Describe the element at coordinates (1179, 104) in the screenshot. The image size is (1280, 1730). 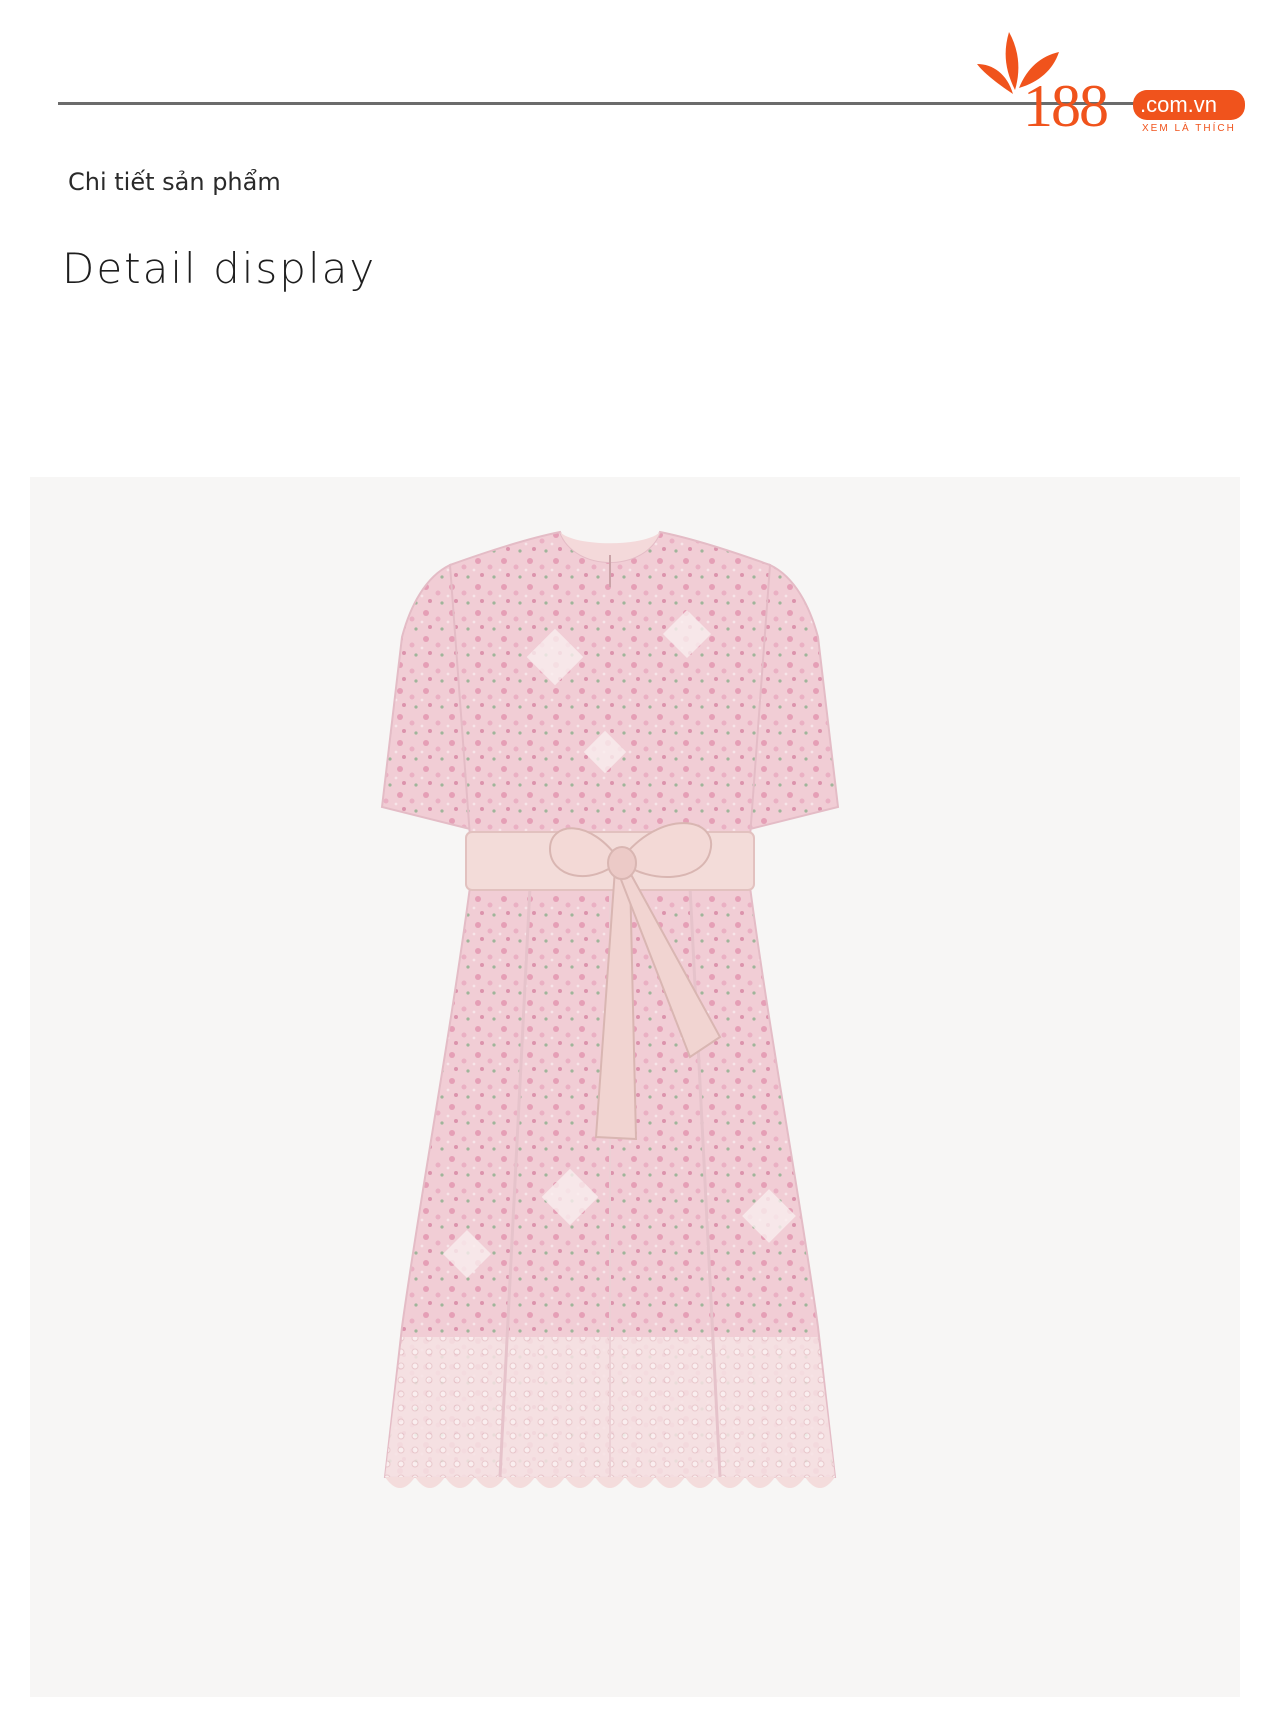
I see `logo-domain: .com.vn` at that location.